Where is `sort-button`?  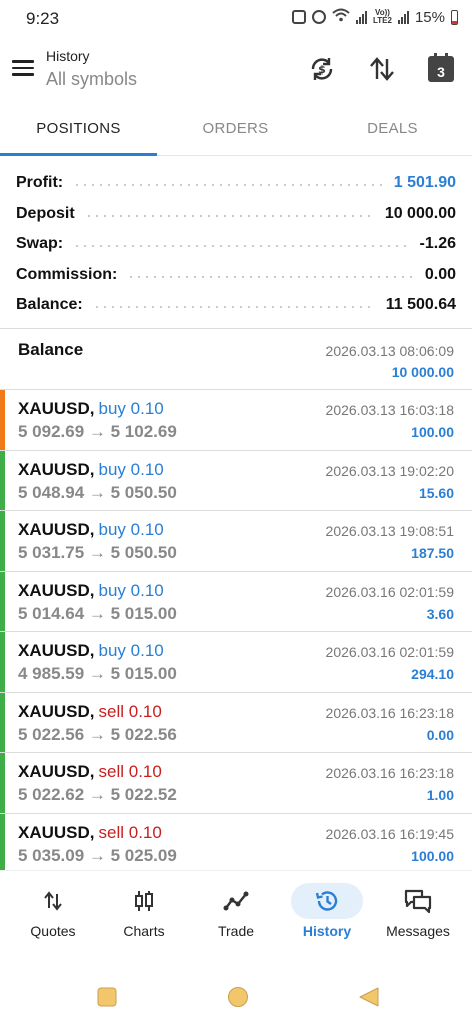 sort-button is located at coordinates (382, 69).